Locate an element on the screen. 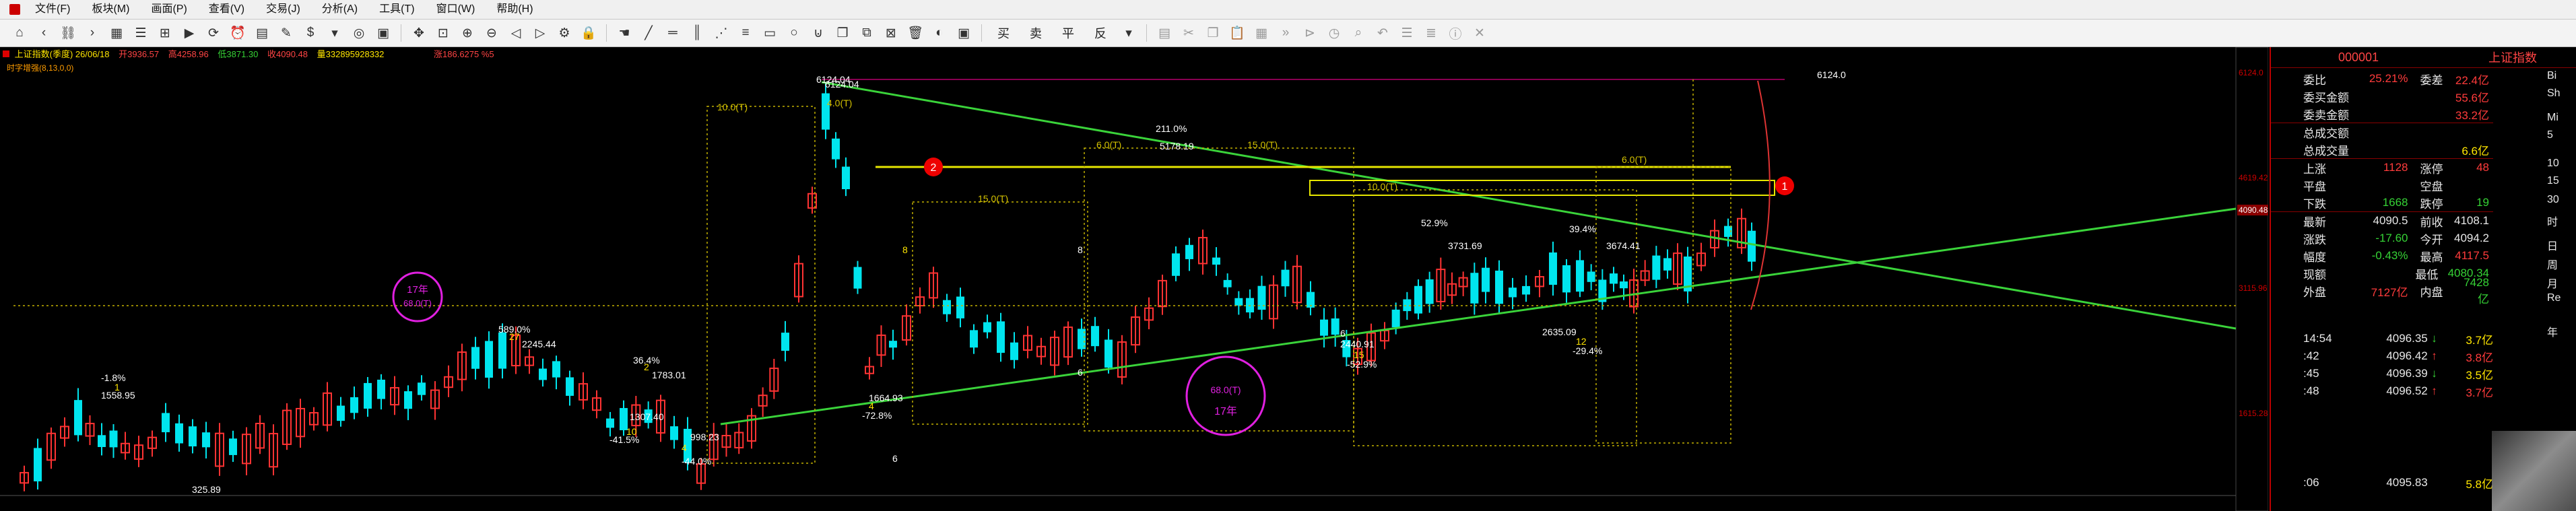  zoom-out-icon: ⊖ is located at coordinates (492, 33).